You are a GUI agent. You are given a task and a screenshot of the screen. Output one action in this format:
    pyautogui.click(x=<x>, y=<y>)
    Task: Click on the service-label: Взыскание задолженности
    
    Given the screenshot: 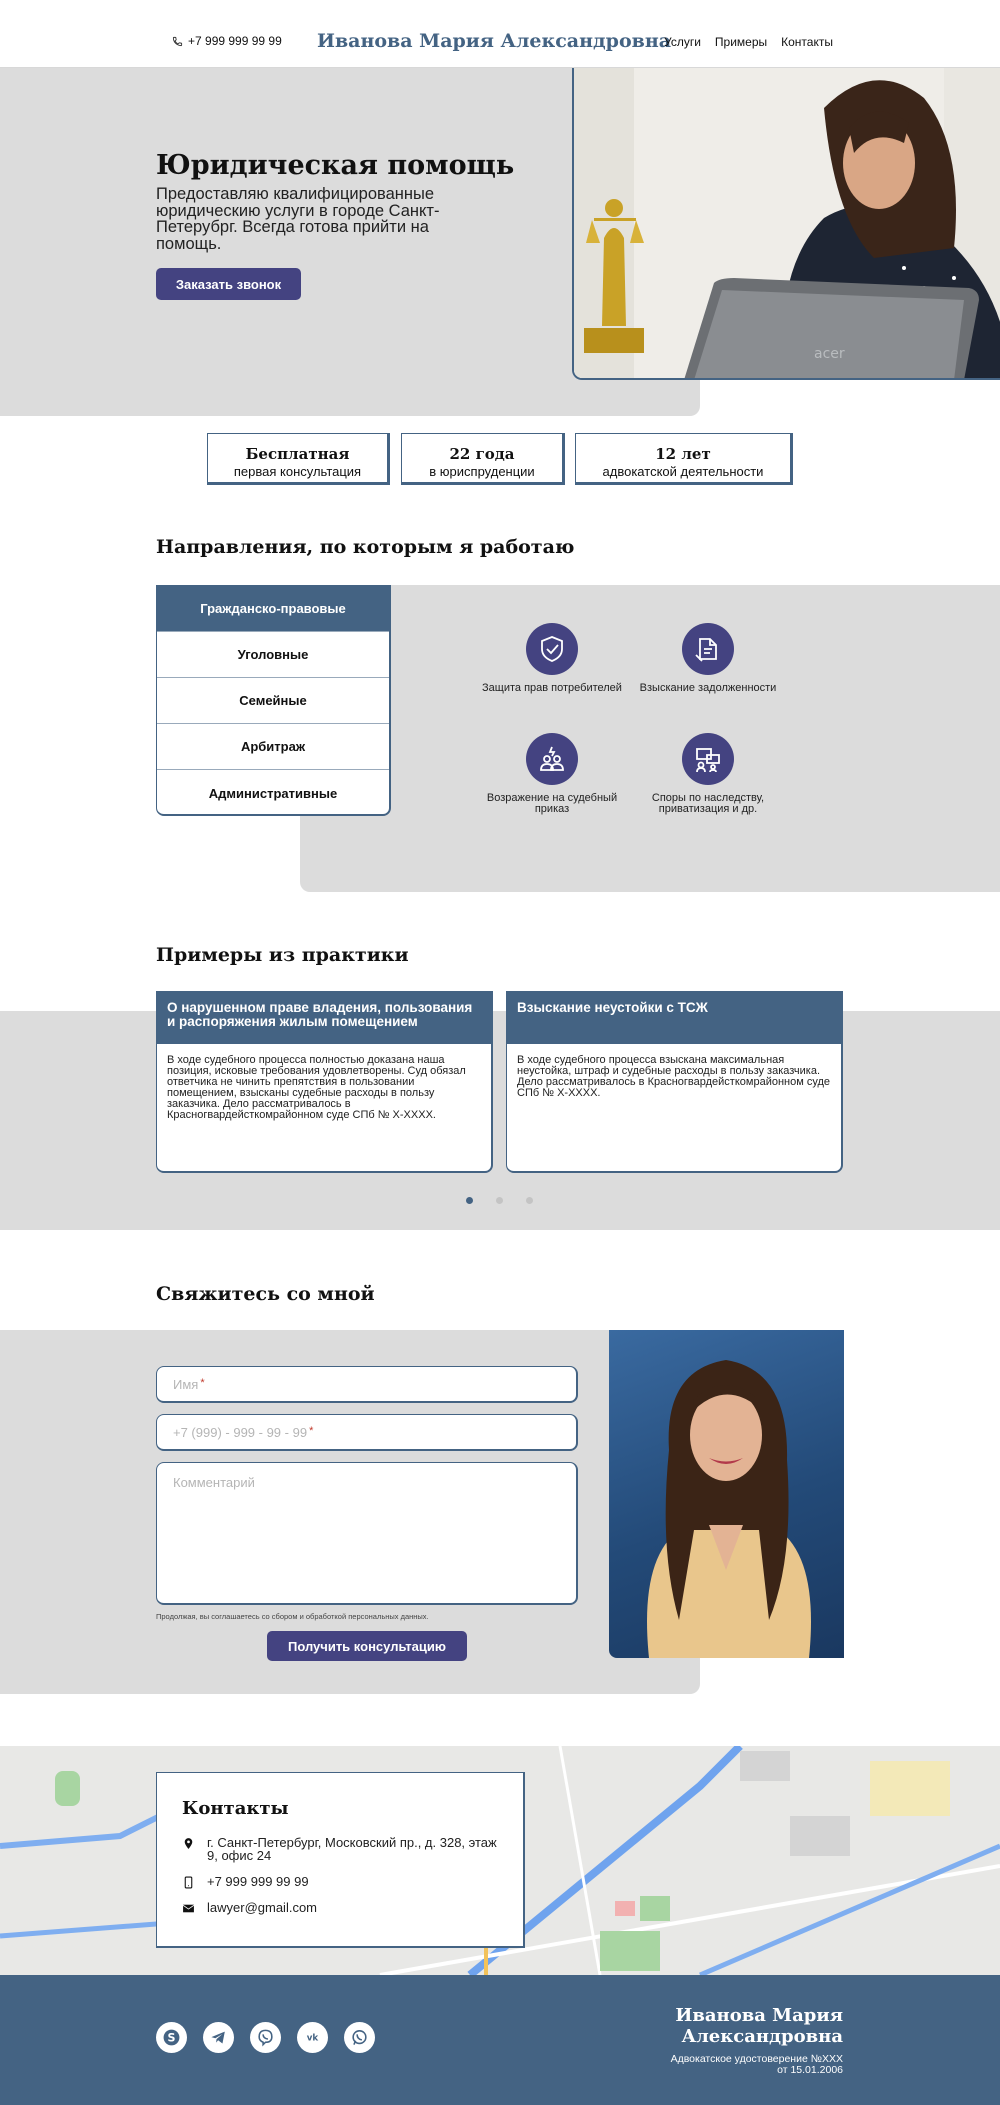 What is the action you would take?
    pyautogui.click(x=708, y=688)
    